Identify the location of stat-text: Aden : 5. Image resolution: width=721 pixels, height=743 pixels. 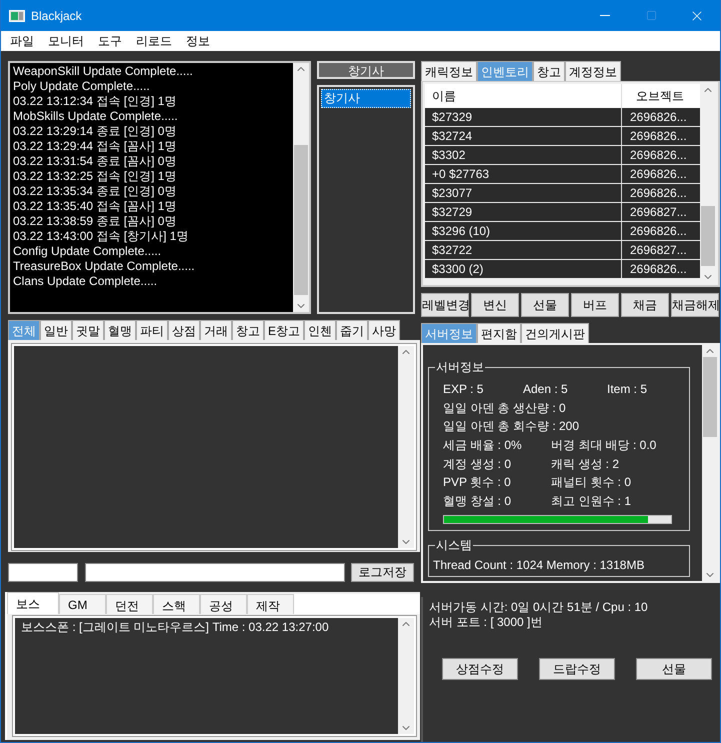
(546, 389).